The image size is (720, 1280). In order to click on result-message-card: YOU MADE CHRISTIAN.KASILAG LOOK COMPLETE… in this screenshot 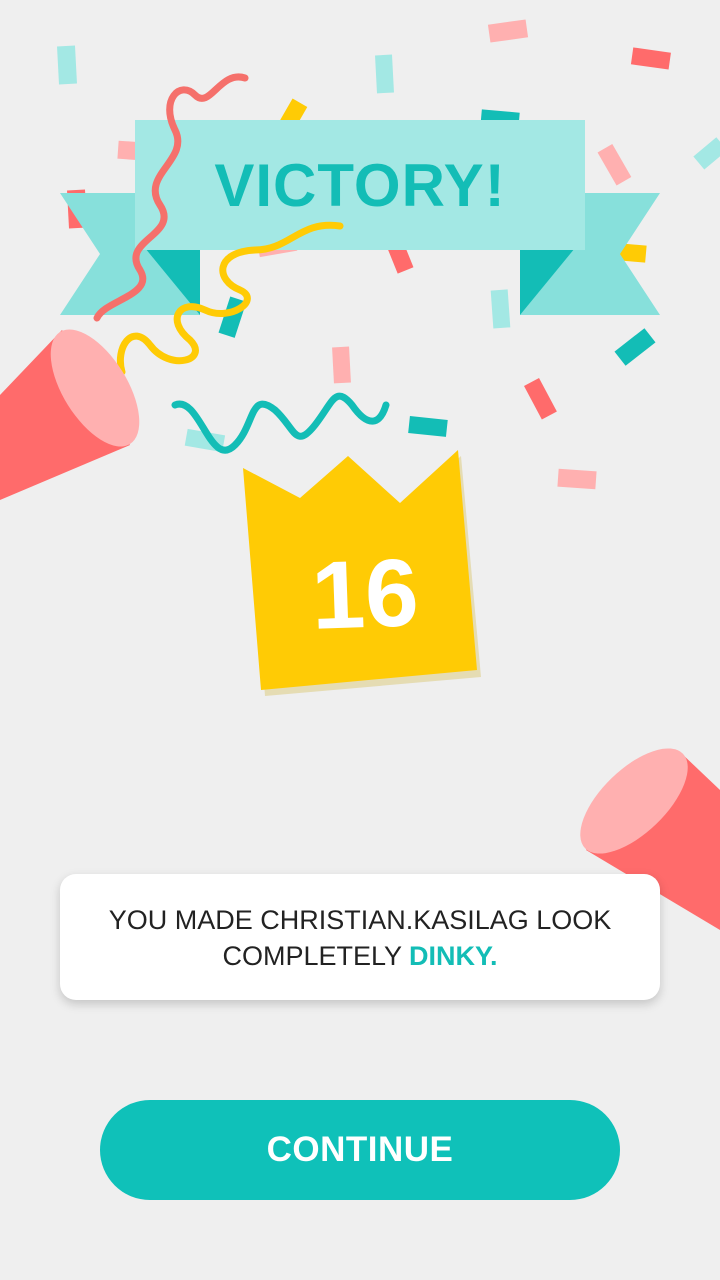, I will do `click(360, 937)`.